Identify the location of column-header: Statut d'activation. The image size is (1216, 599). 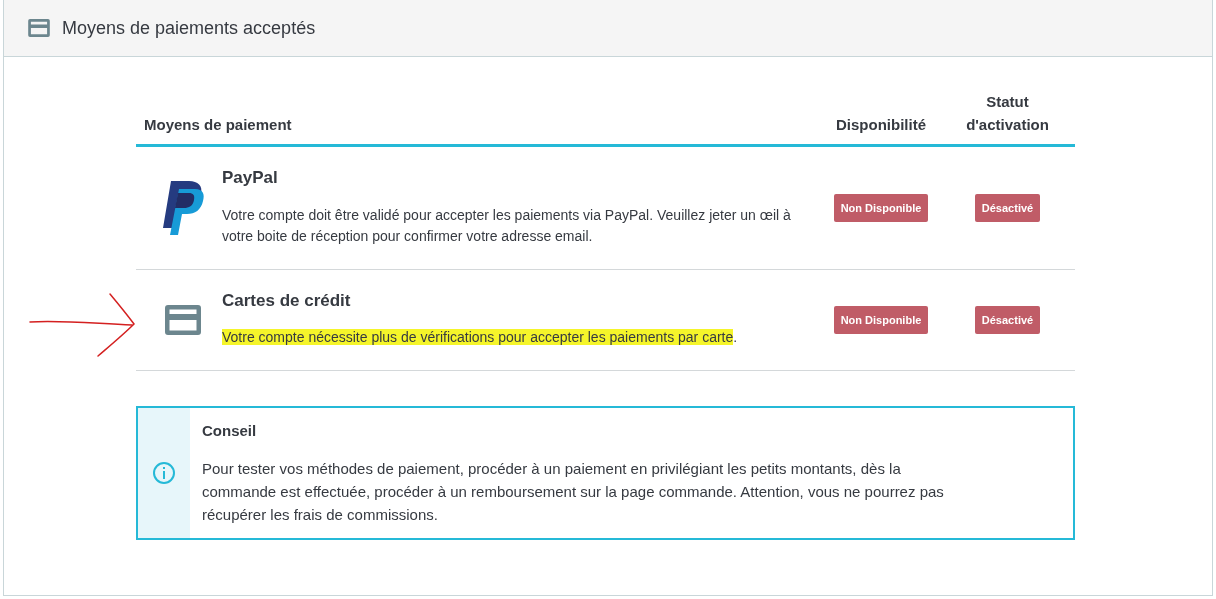
(1007, 113).